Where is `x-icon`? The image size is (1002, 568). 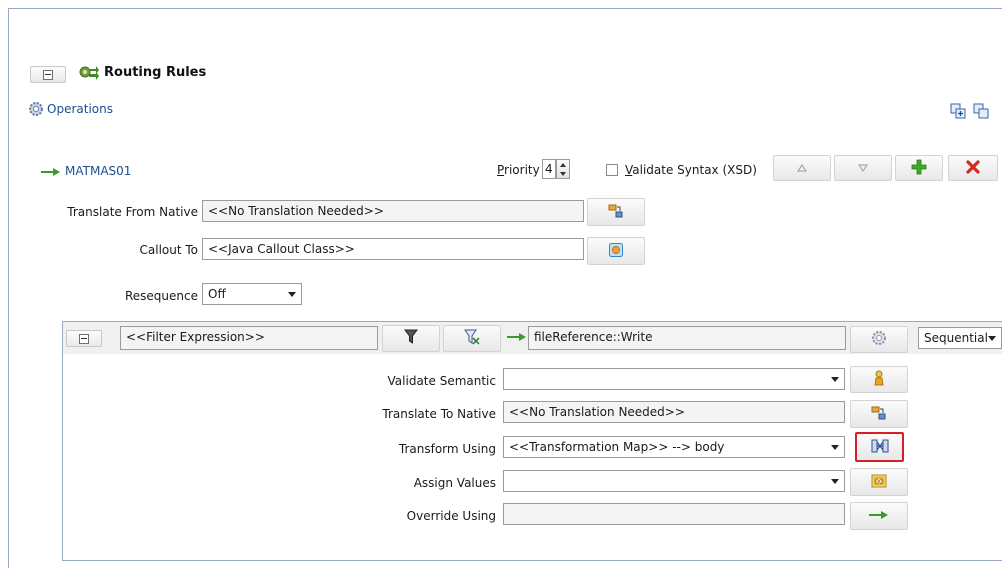 x-icon is located at coordinates (973, 168).